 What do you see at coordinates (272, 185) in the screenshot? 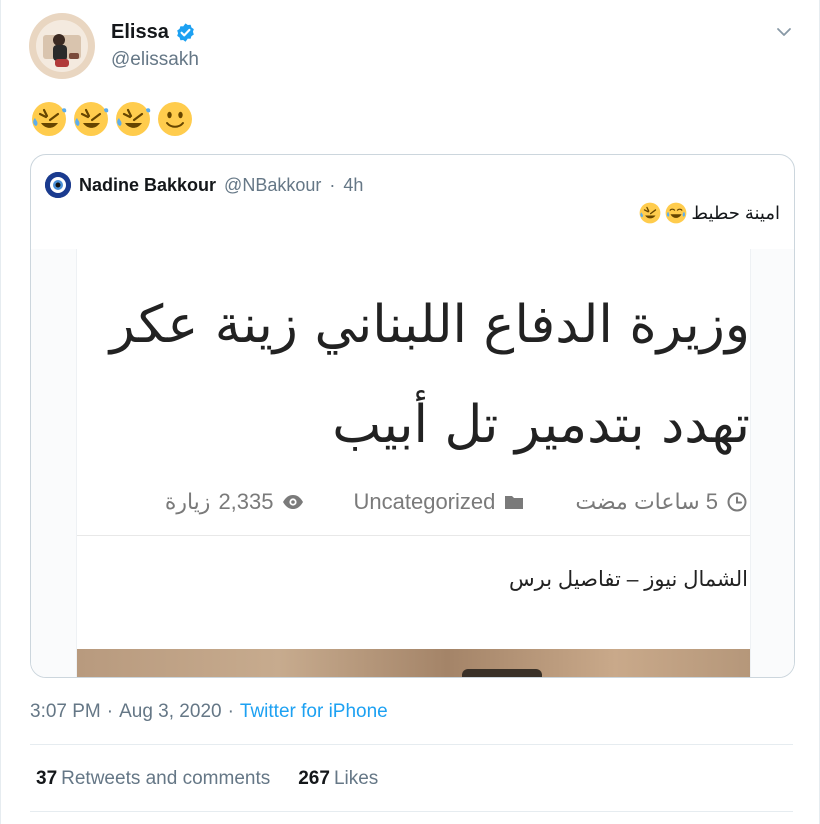
I see `quoted-author-handle: @NBakkour` at bounding box center [272, 185].